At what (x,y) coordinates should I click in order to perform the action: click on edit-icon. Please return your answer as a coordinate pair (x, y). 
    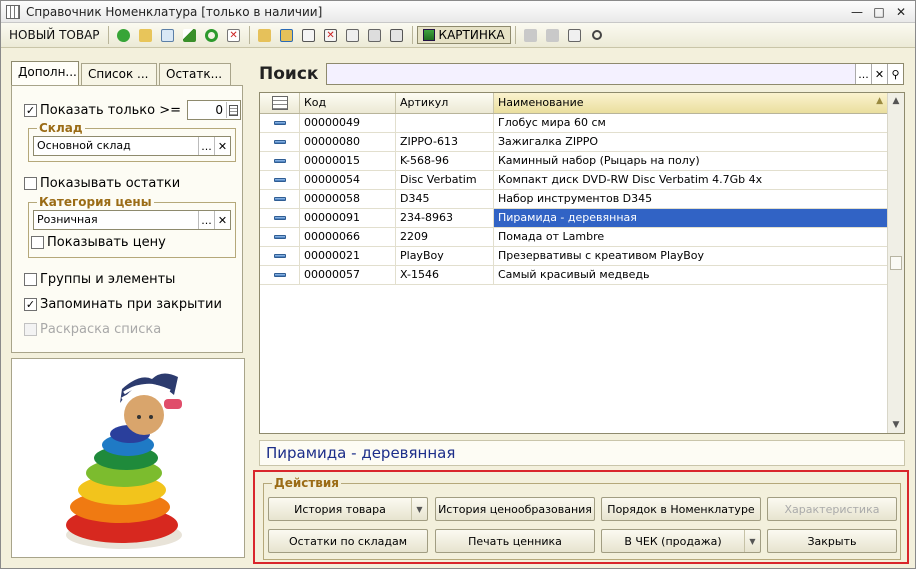
    Looking at the image, I should click on (190, 35).